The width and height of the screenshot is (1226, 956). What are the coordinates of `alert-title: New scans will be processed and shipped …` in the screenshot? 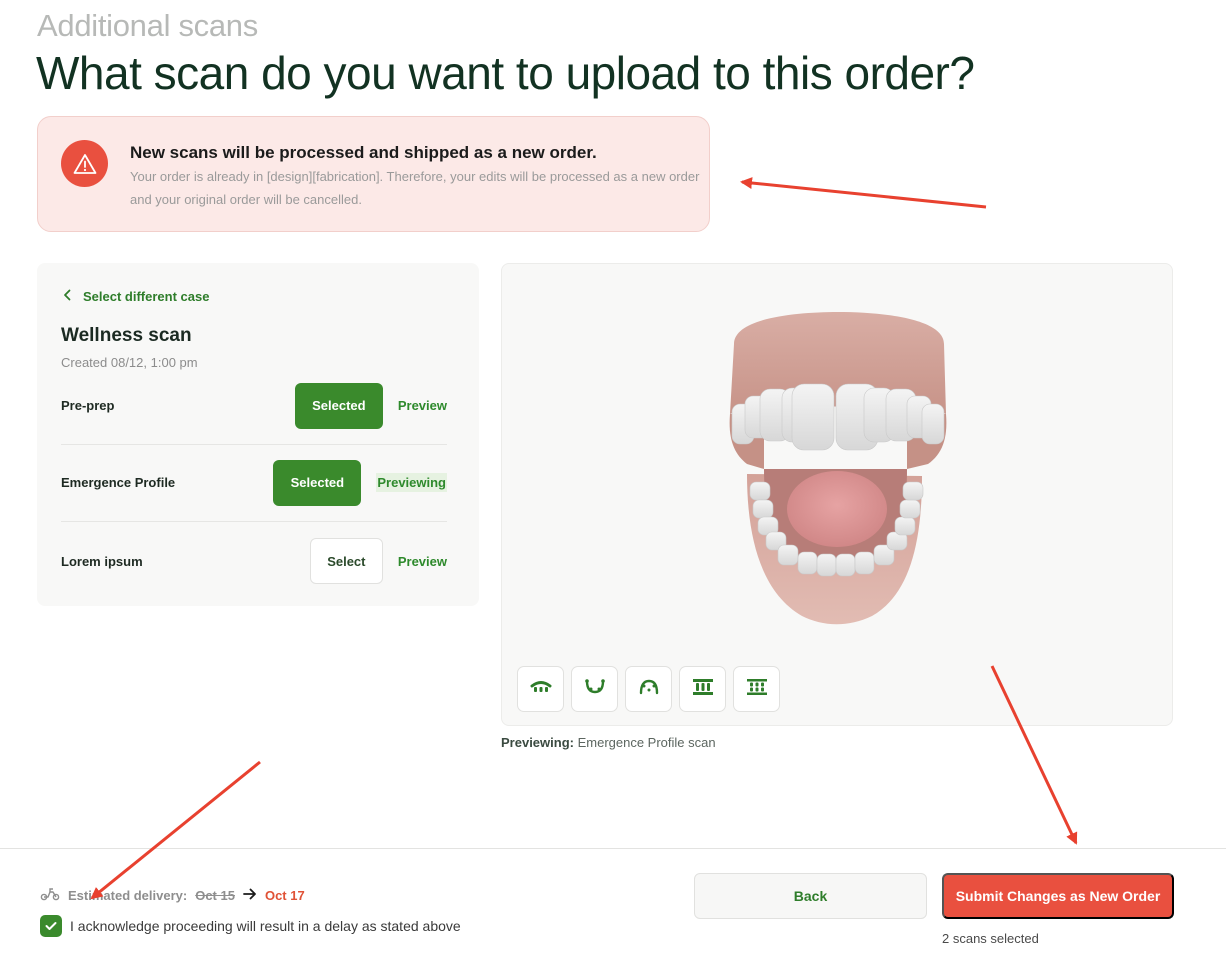 It's located at (363, 152).